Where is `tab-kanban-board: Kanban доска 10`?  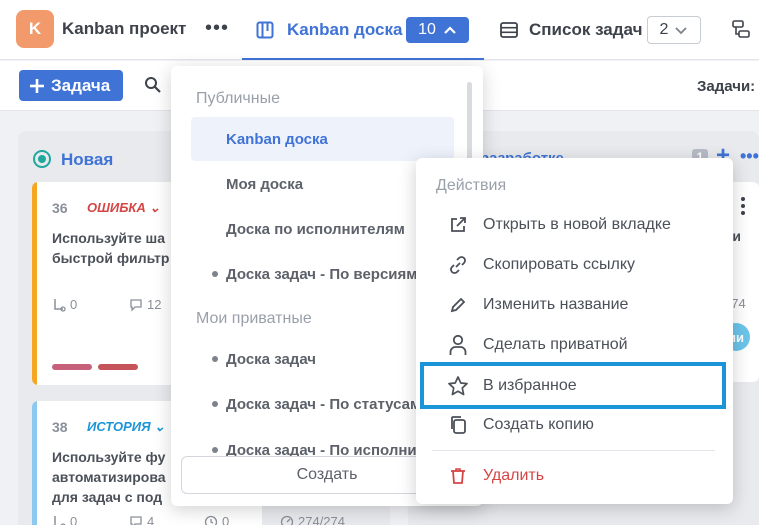
tab-kanban-board: Kanban доска 10 is located at coordinates (363, 30).